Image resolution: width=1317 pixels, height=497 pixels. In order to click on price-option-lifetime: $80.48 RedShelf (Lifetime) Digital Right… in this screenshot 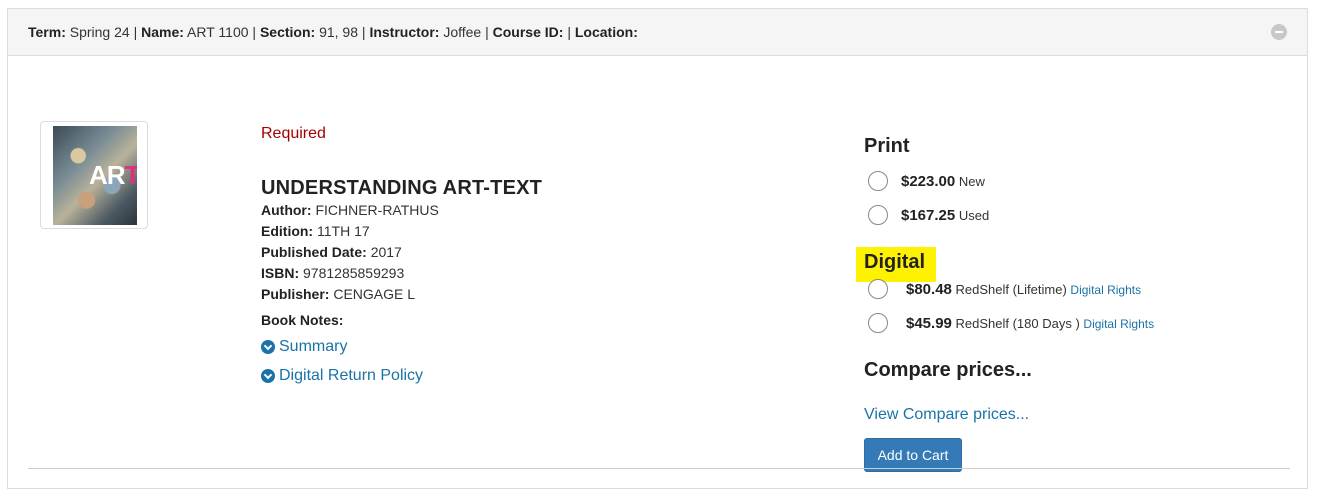, I will do `click(1024, 289)`.